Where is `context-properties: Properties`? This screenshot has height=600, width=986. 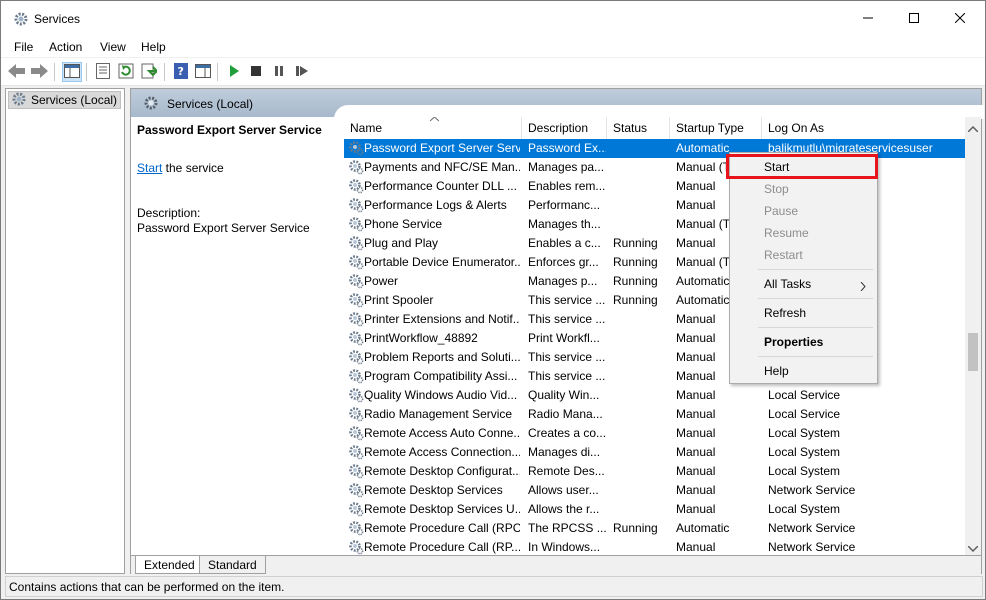 context-properties: Properties is located at coordinates (793, 342).